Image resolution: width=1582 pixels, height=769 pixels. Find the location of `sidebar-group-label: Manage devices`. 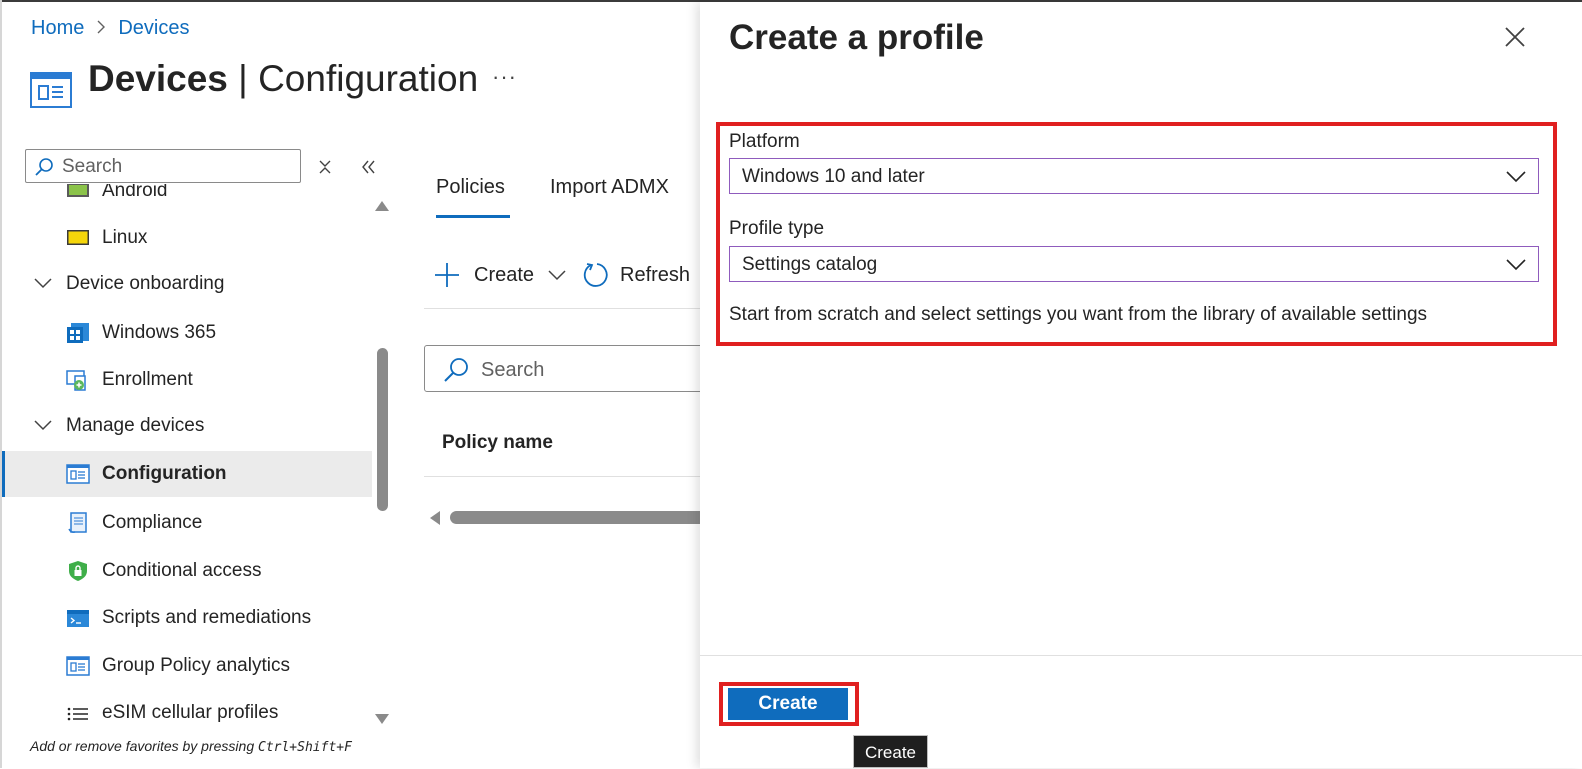

sidebar-group-label: Manage devices is located at coordinates (135, 425).